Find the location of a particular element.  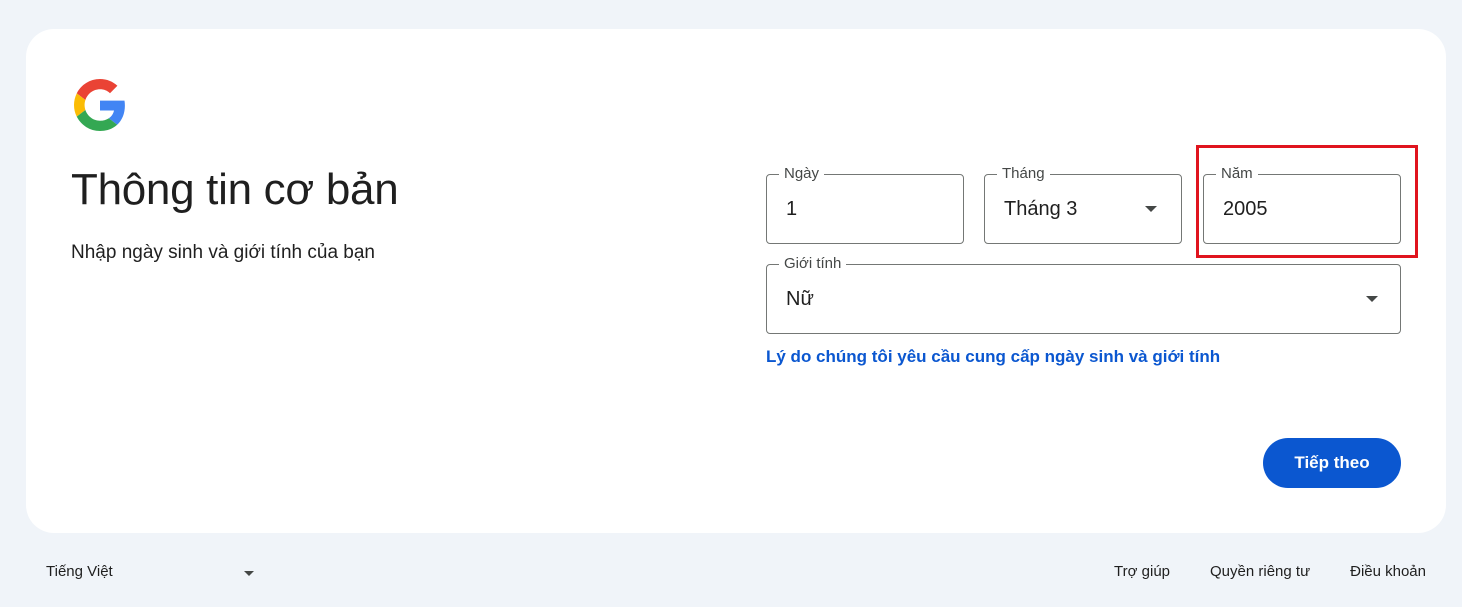

language-select-label: Tiếng Việt is located at coordinates (79, 571).